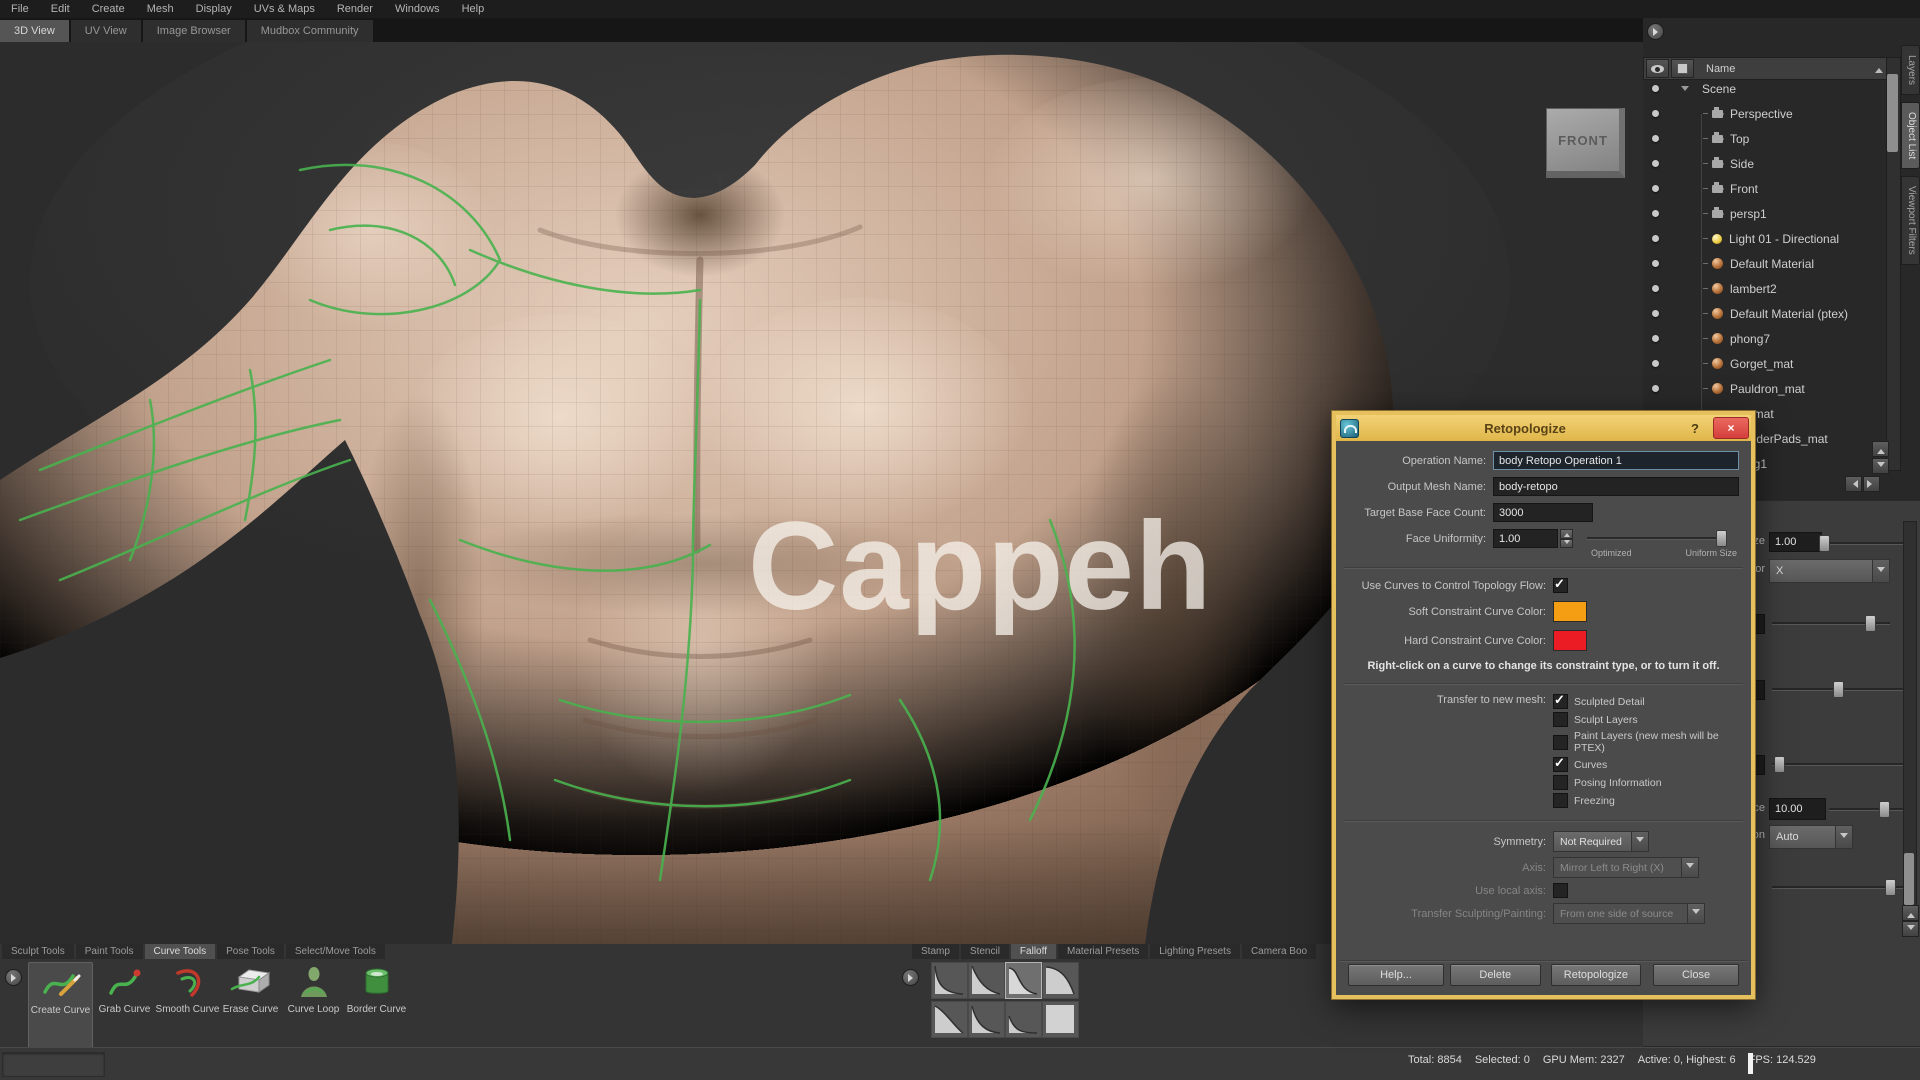 The width and height of the screenshot is (1920, 1080). What do you see at coordinates (1646, 782) in the screenshot?
I see `option-posing-information: Posing Information` at bounding box center [1646, 782].